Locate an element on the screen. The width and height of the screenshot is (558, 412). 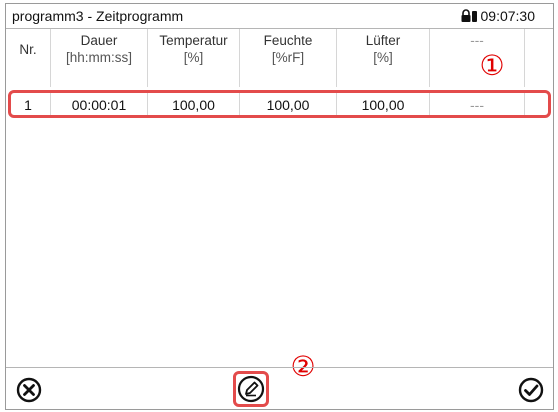
table-row: 1 00:00:01 100,00 100,00 100,00 --- is located at coordinates (279, 105).